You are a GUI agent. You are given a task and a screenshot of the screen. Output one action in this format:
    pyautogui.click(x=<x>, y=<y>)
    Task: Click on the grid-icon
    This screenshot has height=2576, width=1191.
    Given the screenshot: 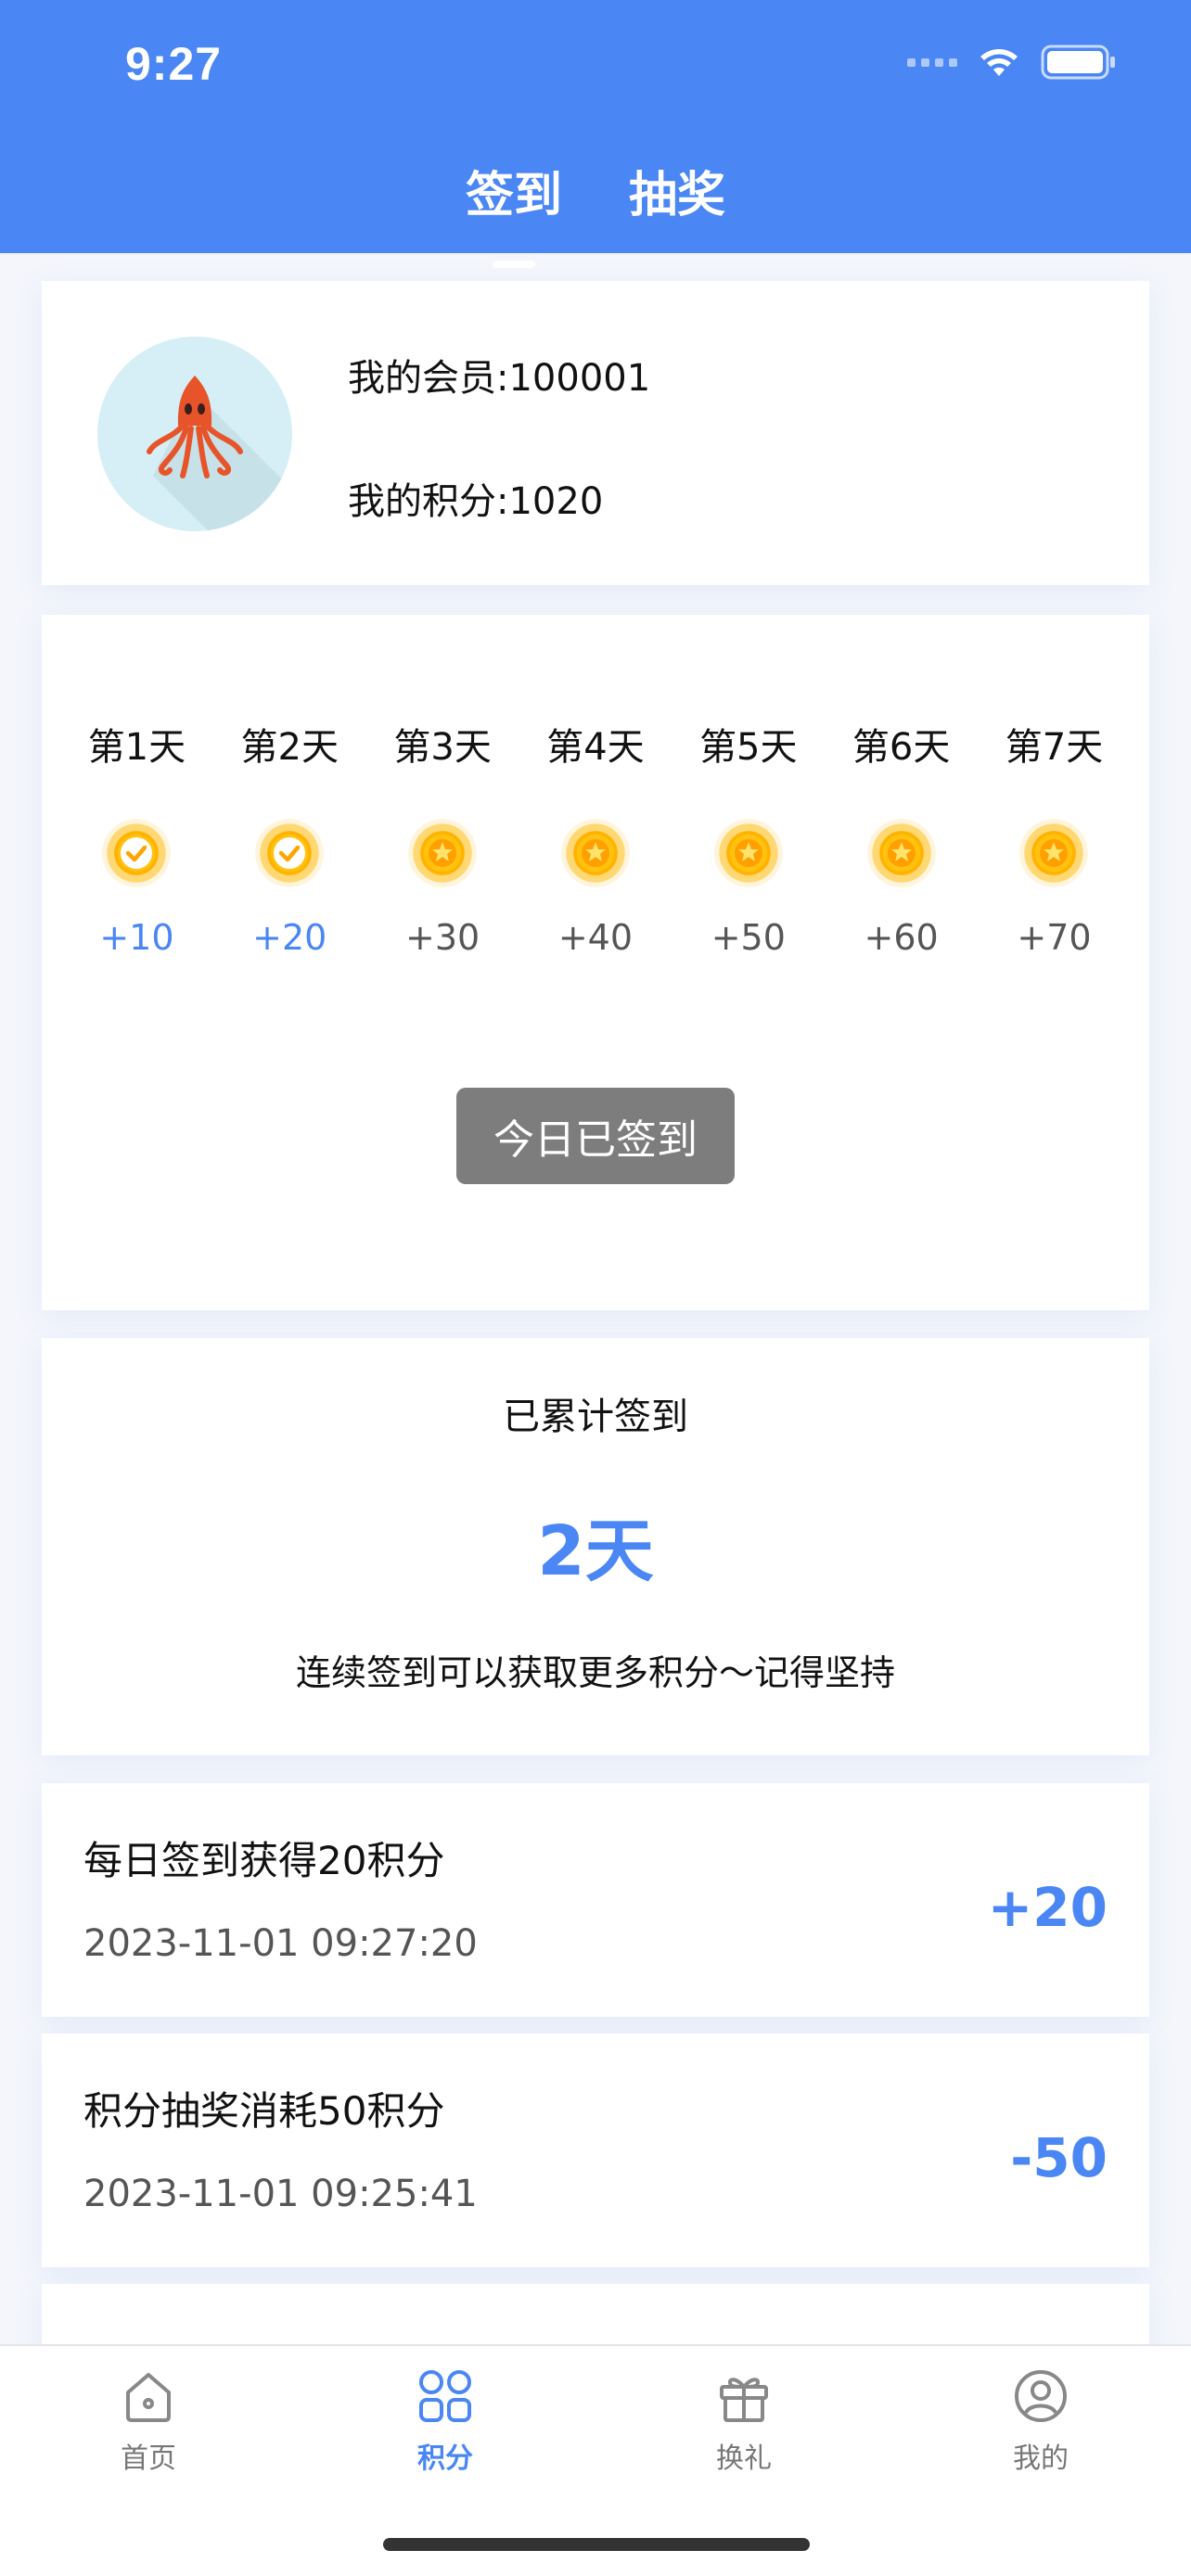 What is the action you would take?
    pyautogui.click(x=445, y=2396)
    